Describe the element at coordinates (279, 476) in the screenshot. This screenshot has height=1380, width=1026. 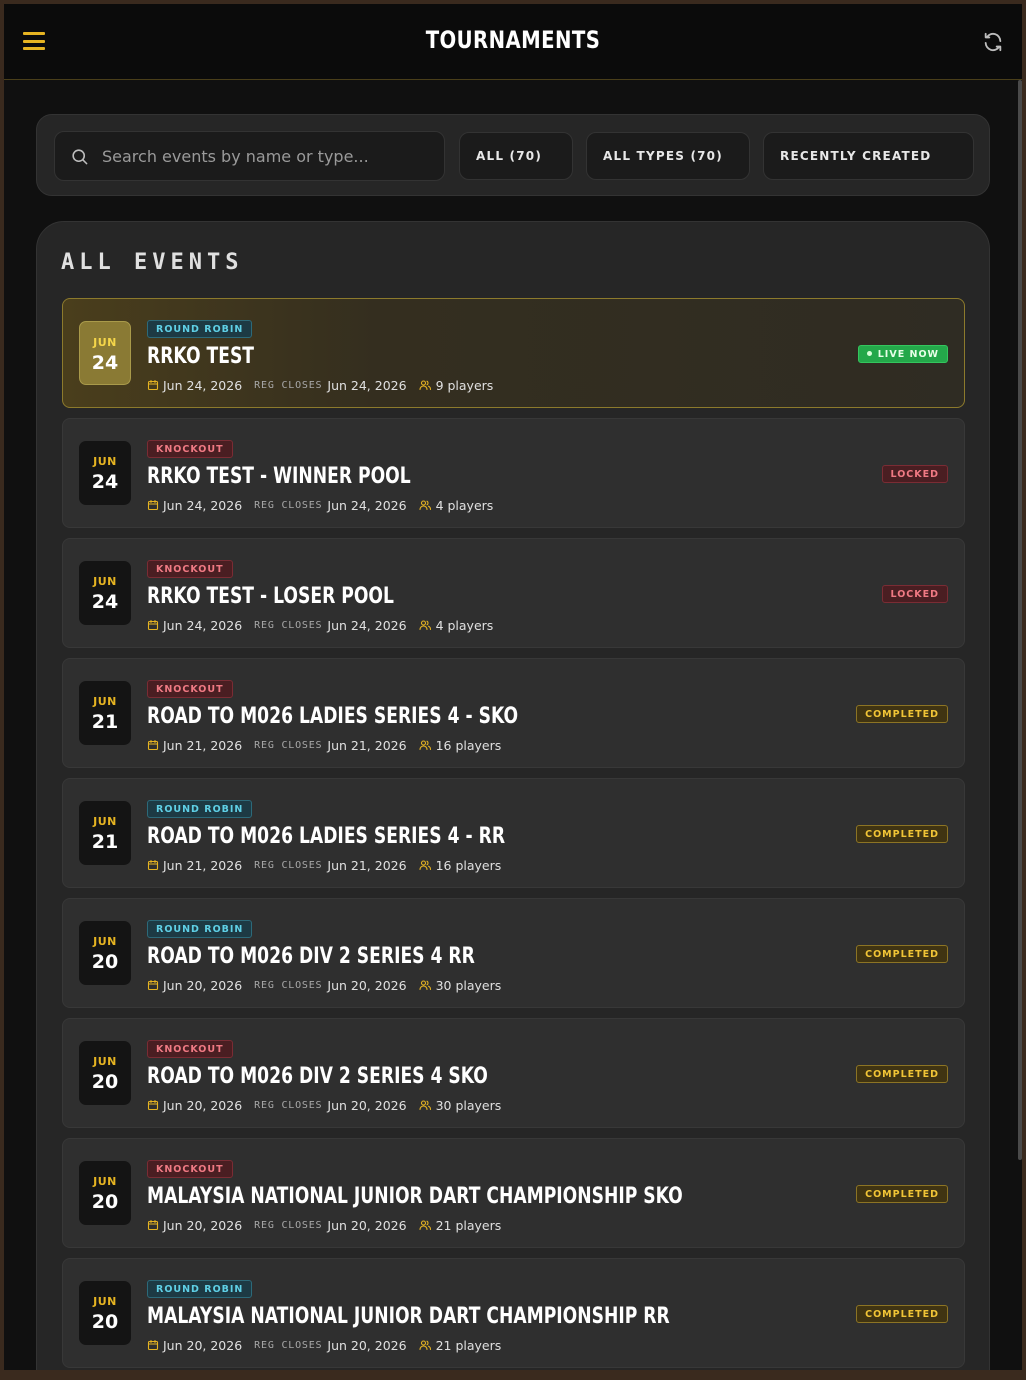
I see `event-name: RRKO TEST - WINNER POOL` at that location.